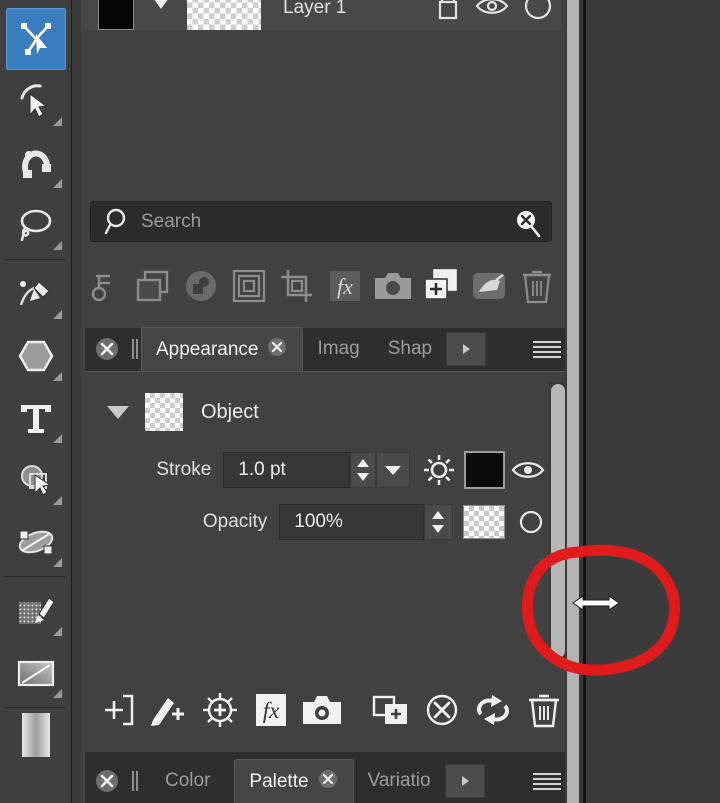  I want to click on tool-selection, so click(36, 101).